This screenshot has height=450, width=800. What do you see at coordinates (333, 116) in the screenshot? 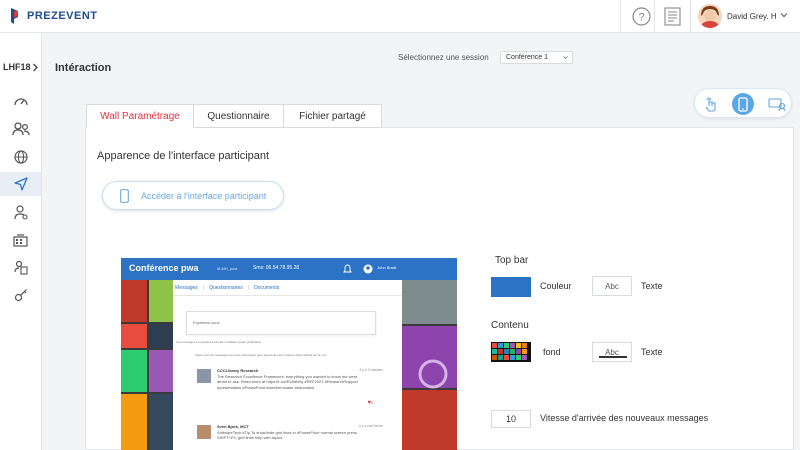
I see `tab-fichier-partage: Fichier partagé` at bounding box center [333, 116].